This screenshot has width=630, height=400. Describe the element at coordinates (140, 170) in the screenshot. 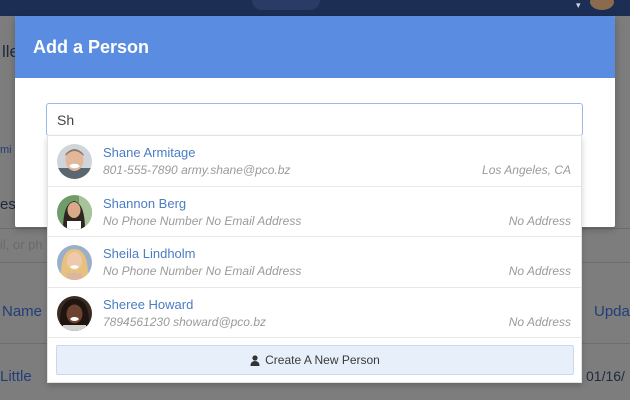

I see `result-phone: 801-555-7890` at that location.